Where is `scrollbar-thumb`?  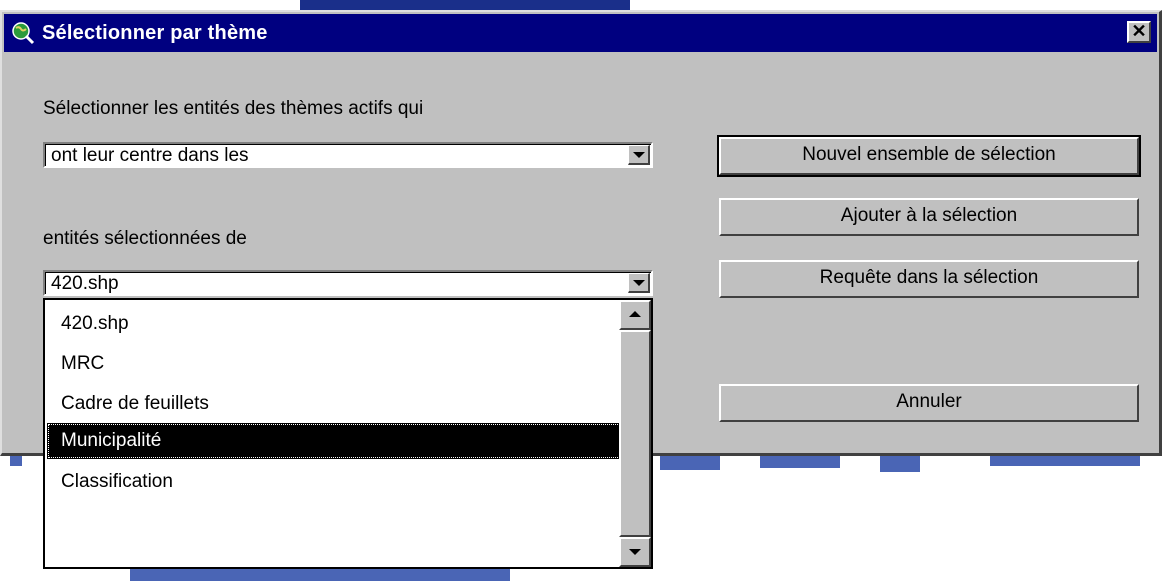
scrollbar-thumb is located at coordinates (635, 433).